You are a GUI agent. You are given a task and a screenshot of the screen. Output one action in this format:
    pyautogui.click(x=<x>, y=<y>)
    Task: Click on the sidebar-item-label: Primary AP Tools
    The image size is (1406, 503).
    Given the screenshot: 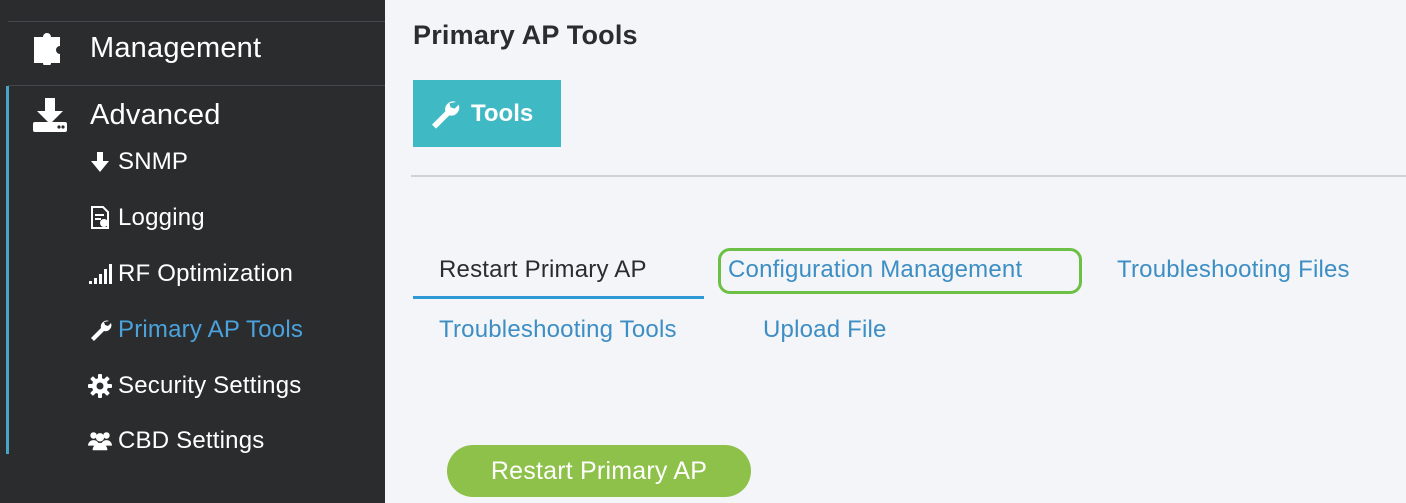 What is the action you would take?
    pyautogui.click(x=211, y=329)
    